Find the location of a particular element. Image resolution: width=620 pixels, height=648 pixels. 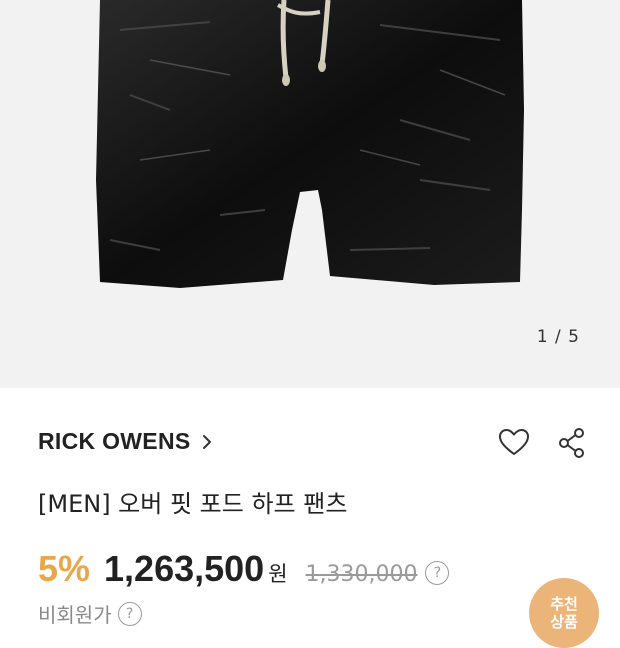

sale-price: 1,263,500 is located at coordinates (184, 568).